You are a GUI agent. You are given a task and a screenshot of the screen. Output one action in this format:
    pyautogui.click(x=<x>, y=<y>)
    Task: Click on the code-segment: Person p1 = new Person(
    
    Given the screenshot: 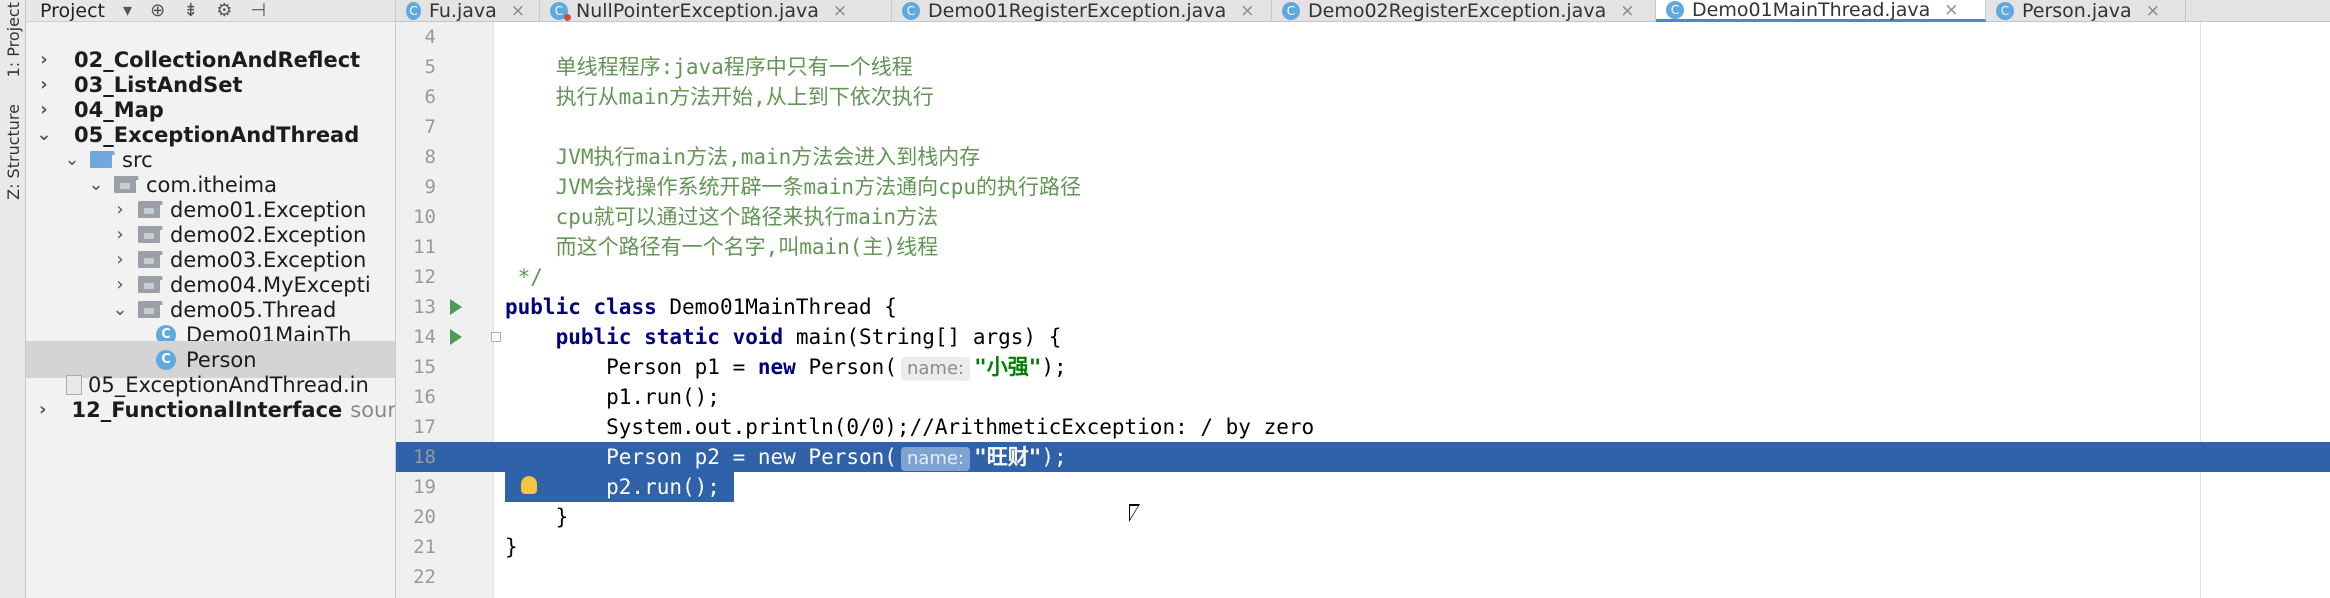 What is the action you would take?
    pyautogui.click(x=701, y=367)
    